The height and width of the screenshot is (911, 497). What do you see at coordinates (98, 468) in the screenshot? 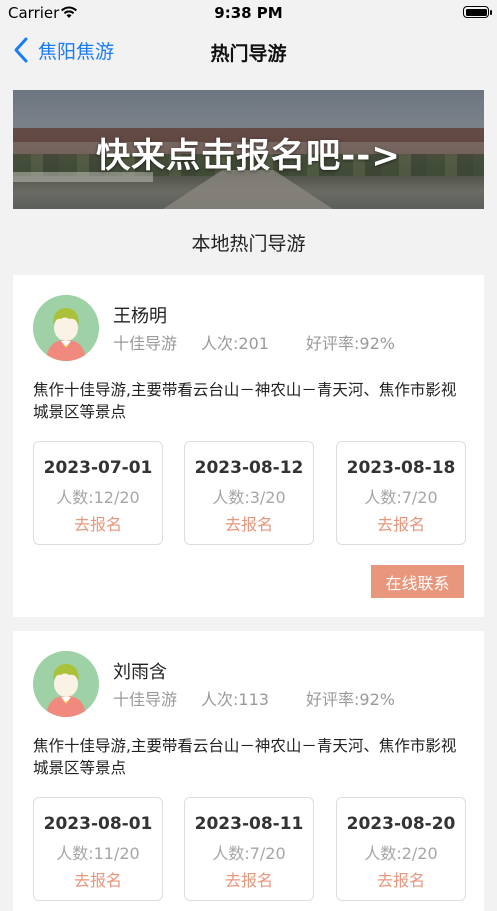
I see `slot-date: 2023-07-01` at bounding box center [98, 468].